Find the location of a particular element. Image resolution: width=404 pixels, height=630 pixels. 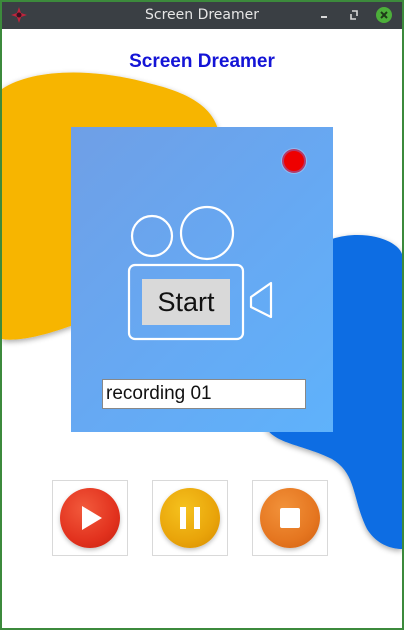

stop-button is located at coordinates (290, 518).